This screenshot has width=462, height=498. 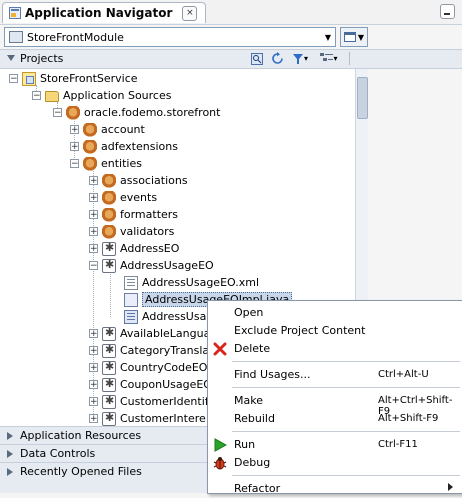 I want to click on collapse-triangle-icon, so click(x=11, y=58).